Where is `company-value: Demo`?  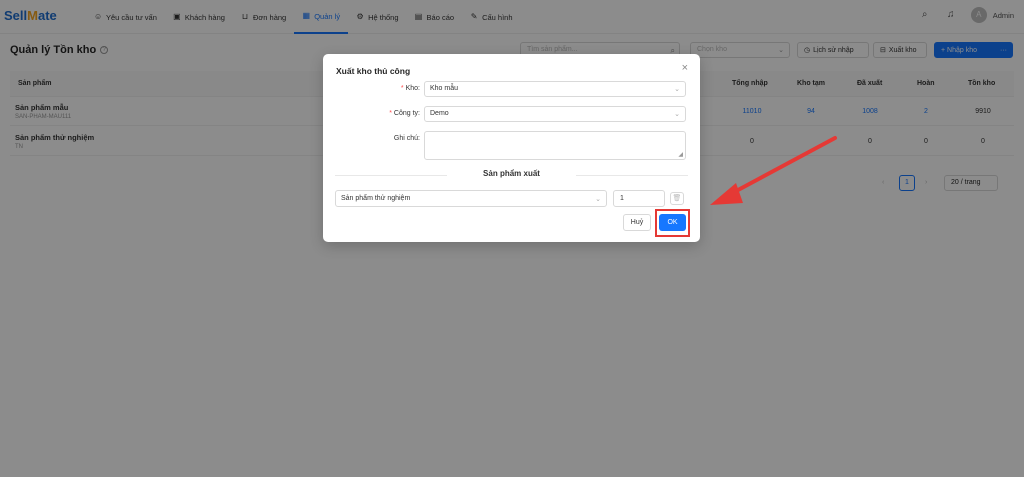
company-value: Demo is located at coordinates (439, 113).